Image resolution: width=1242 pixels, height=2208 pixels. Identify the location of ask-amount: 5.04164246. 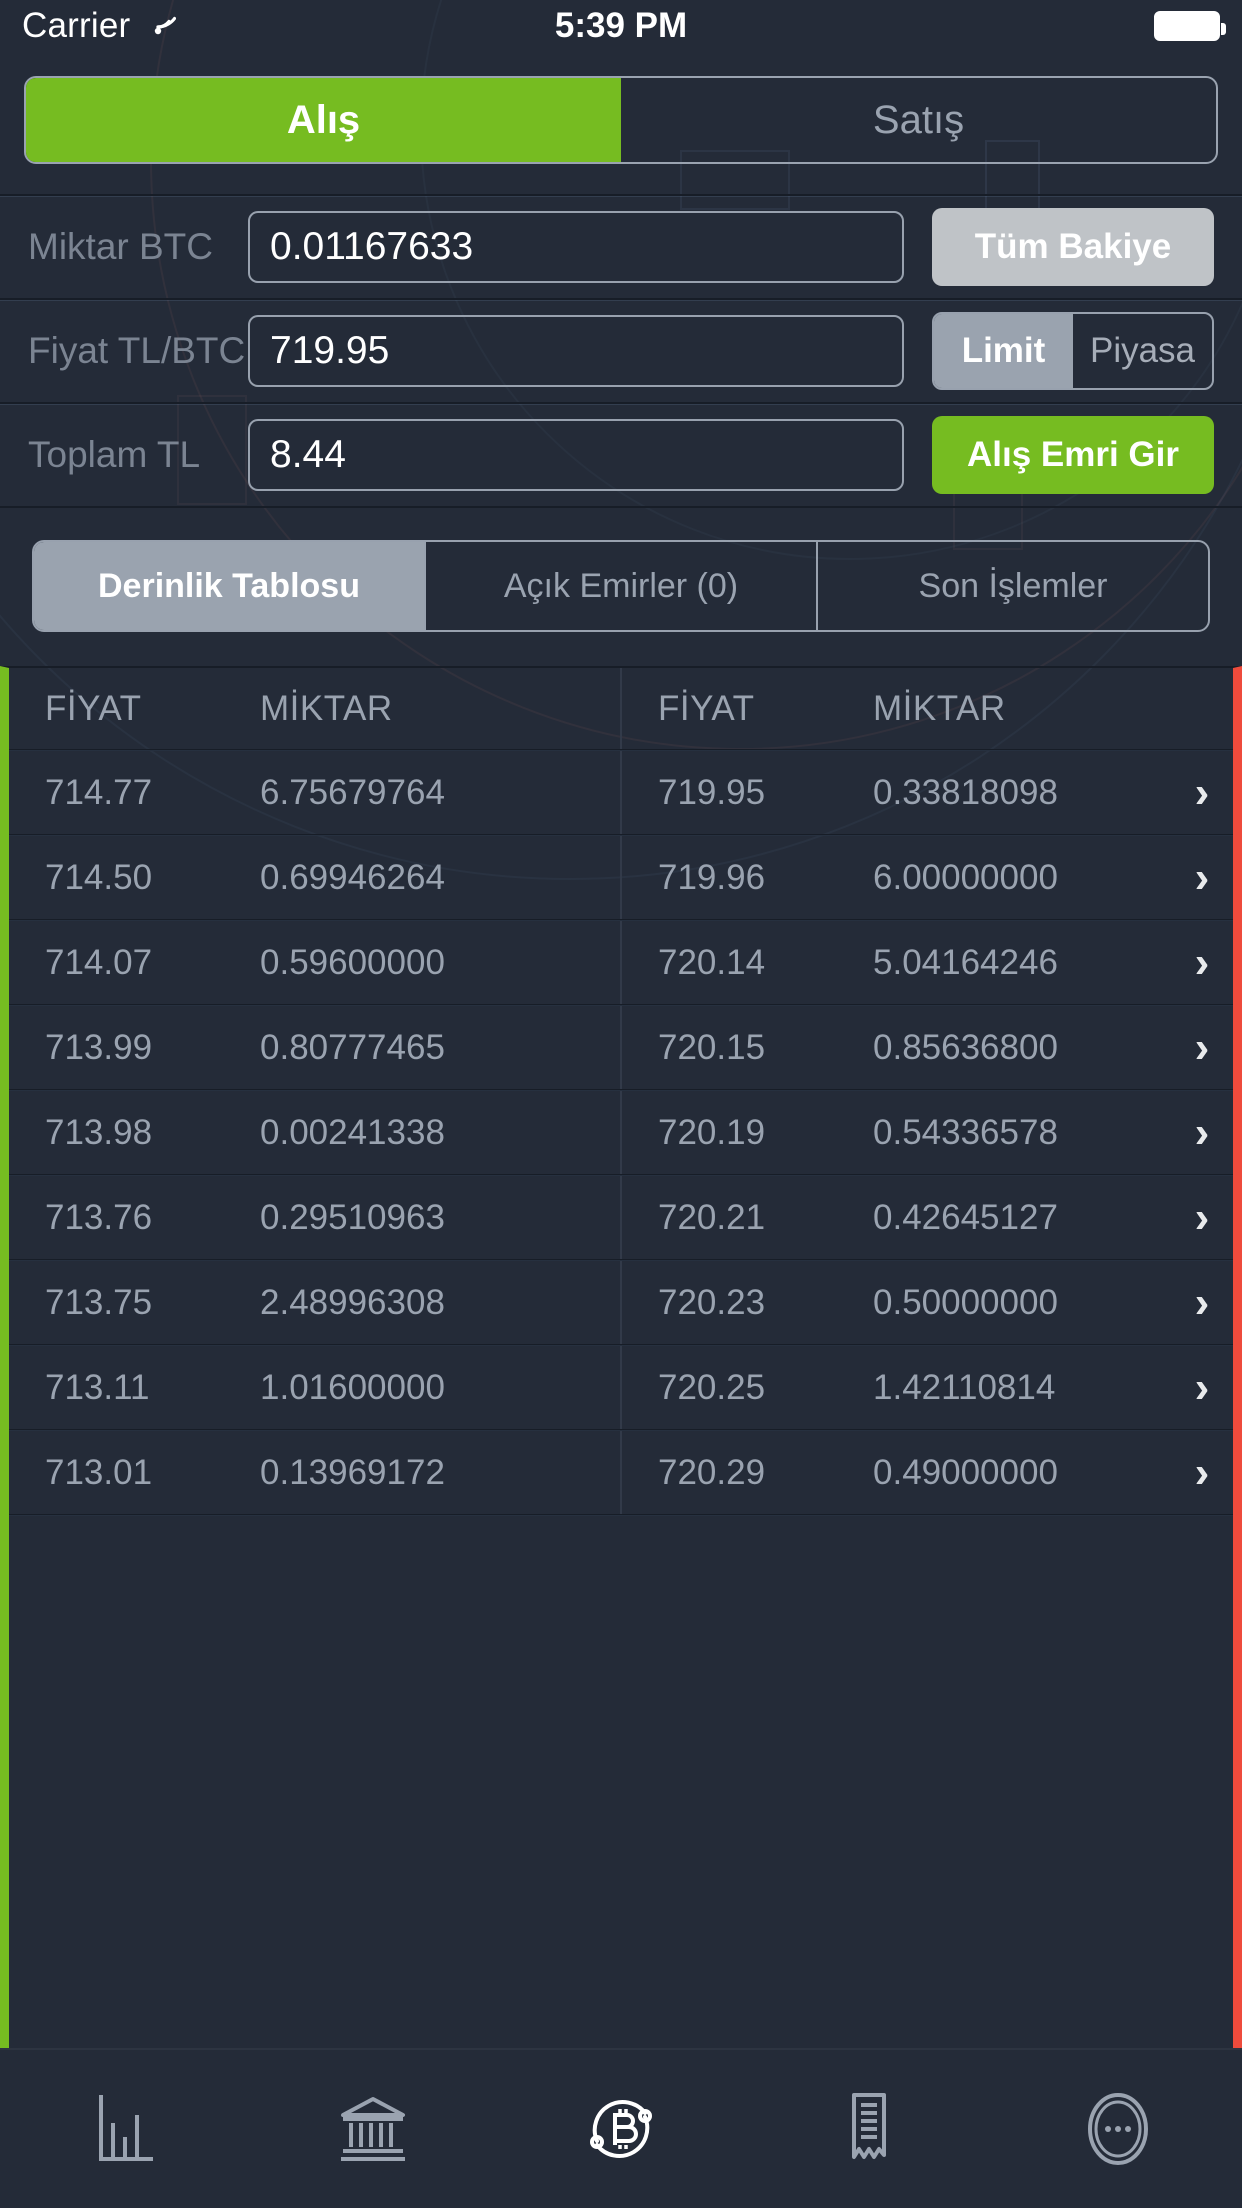
(965, 962).